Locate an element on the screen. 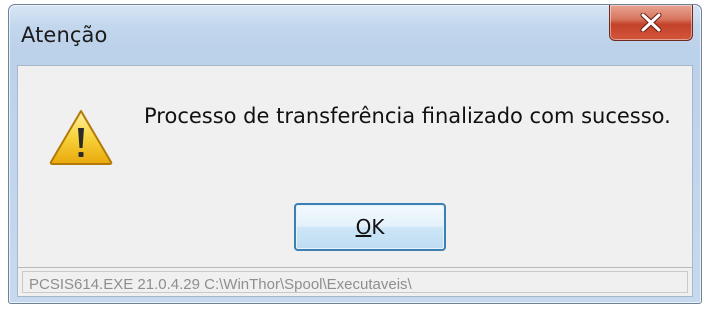  close-x-icon is located at coordinates (651, 22).